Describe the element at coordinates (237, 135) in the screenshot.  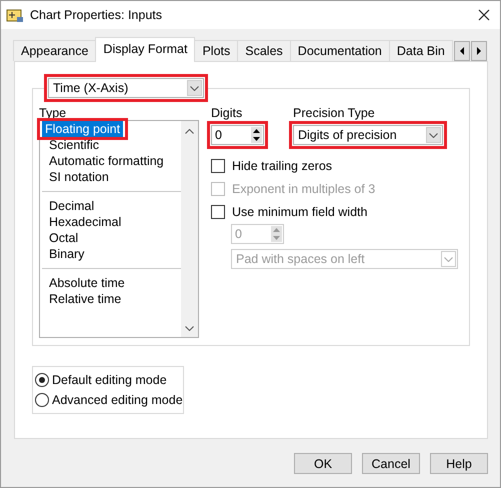
I see `digits-spinner: 0` at that location.